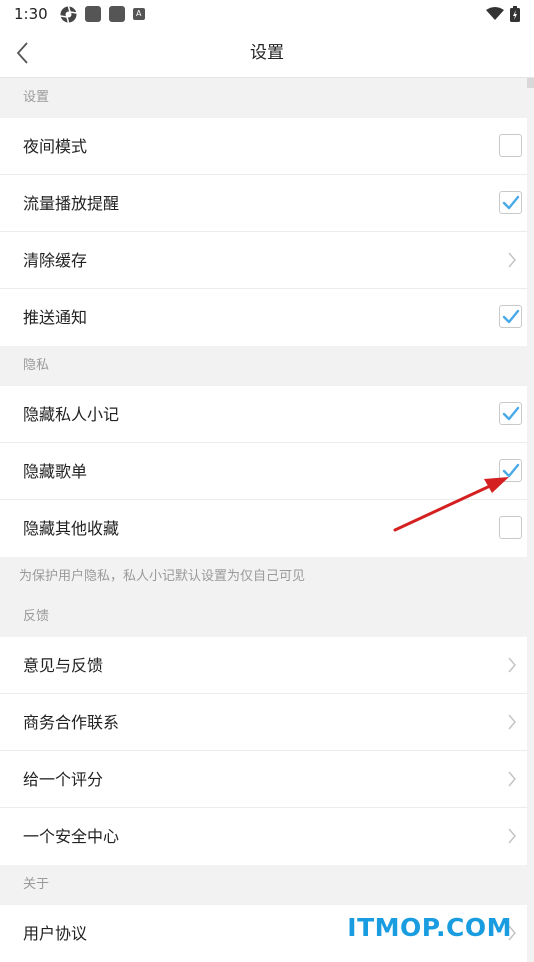 The width and height of the screenshot is (534, 962). What do you see at coordinates (263, 260) in the screenshot?
I see `row-clear-cache: 清除缓存` at bounding box center [263, 260].